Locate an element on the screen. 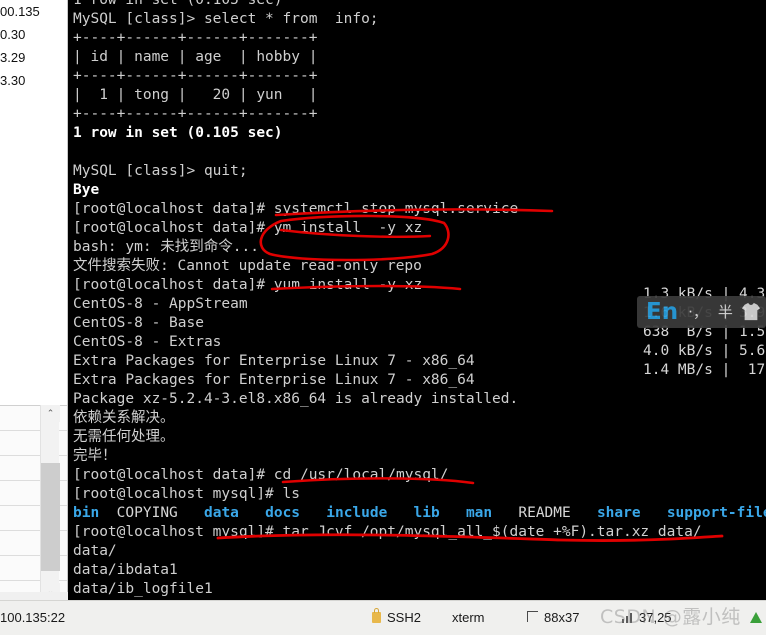  bars-icon is located at coordinates (627, 617).